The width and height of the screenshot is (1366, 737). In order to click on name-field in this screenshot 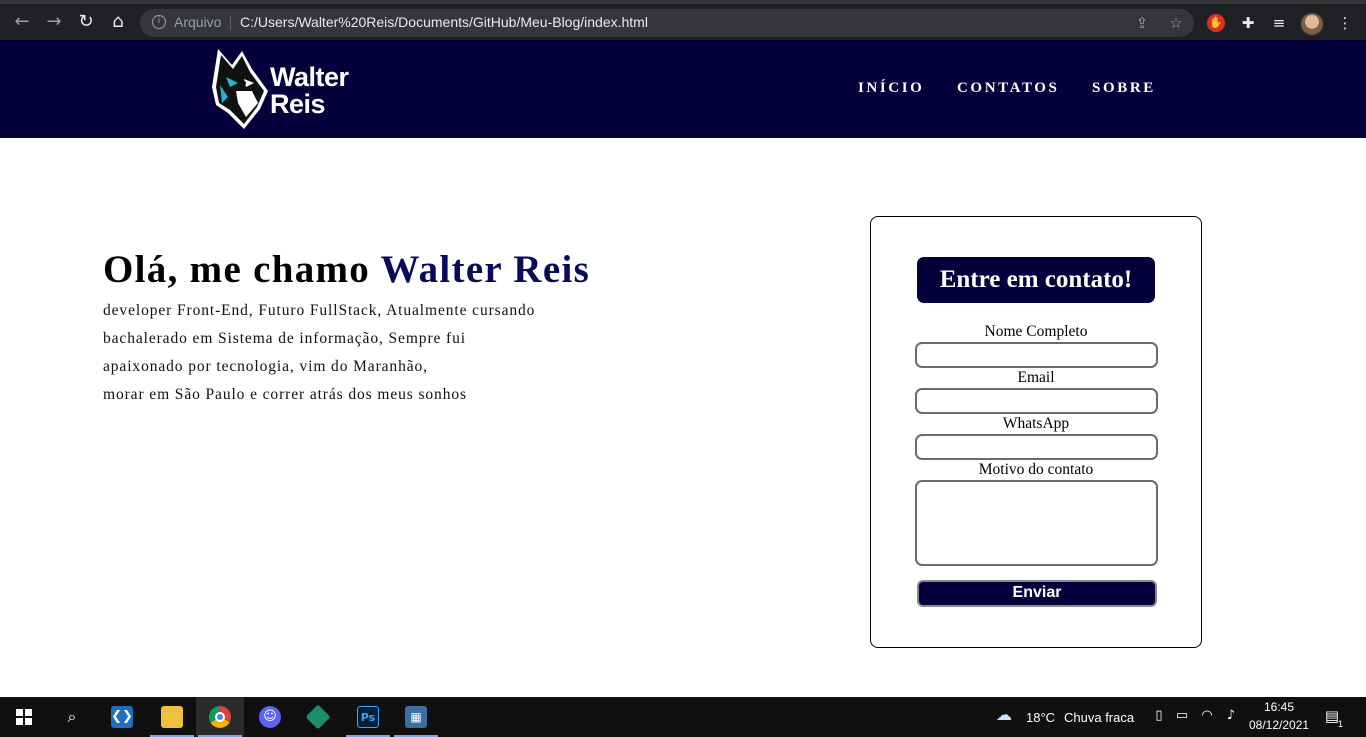, I will do `click(1036, 355)`.